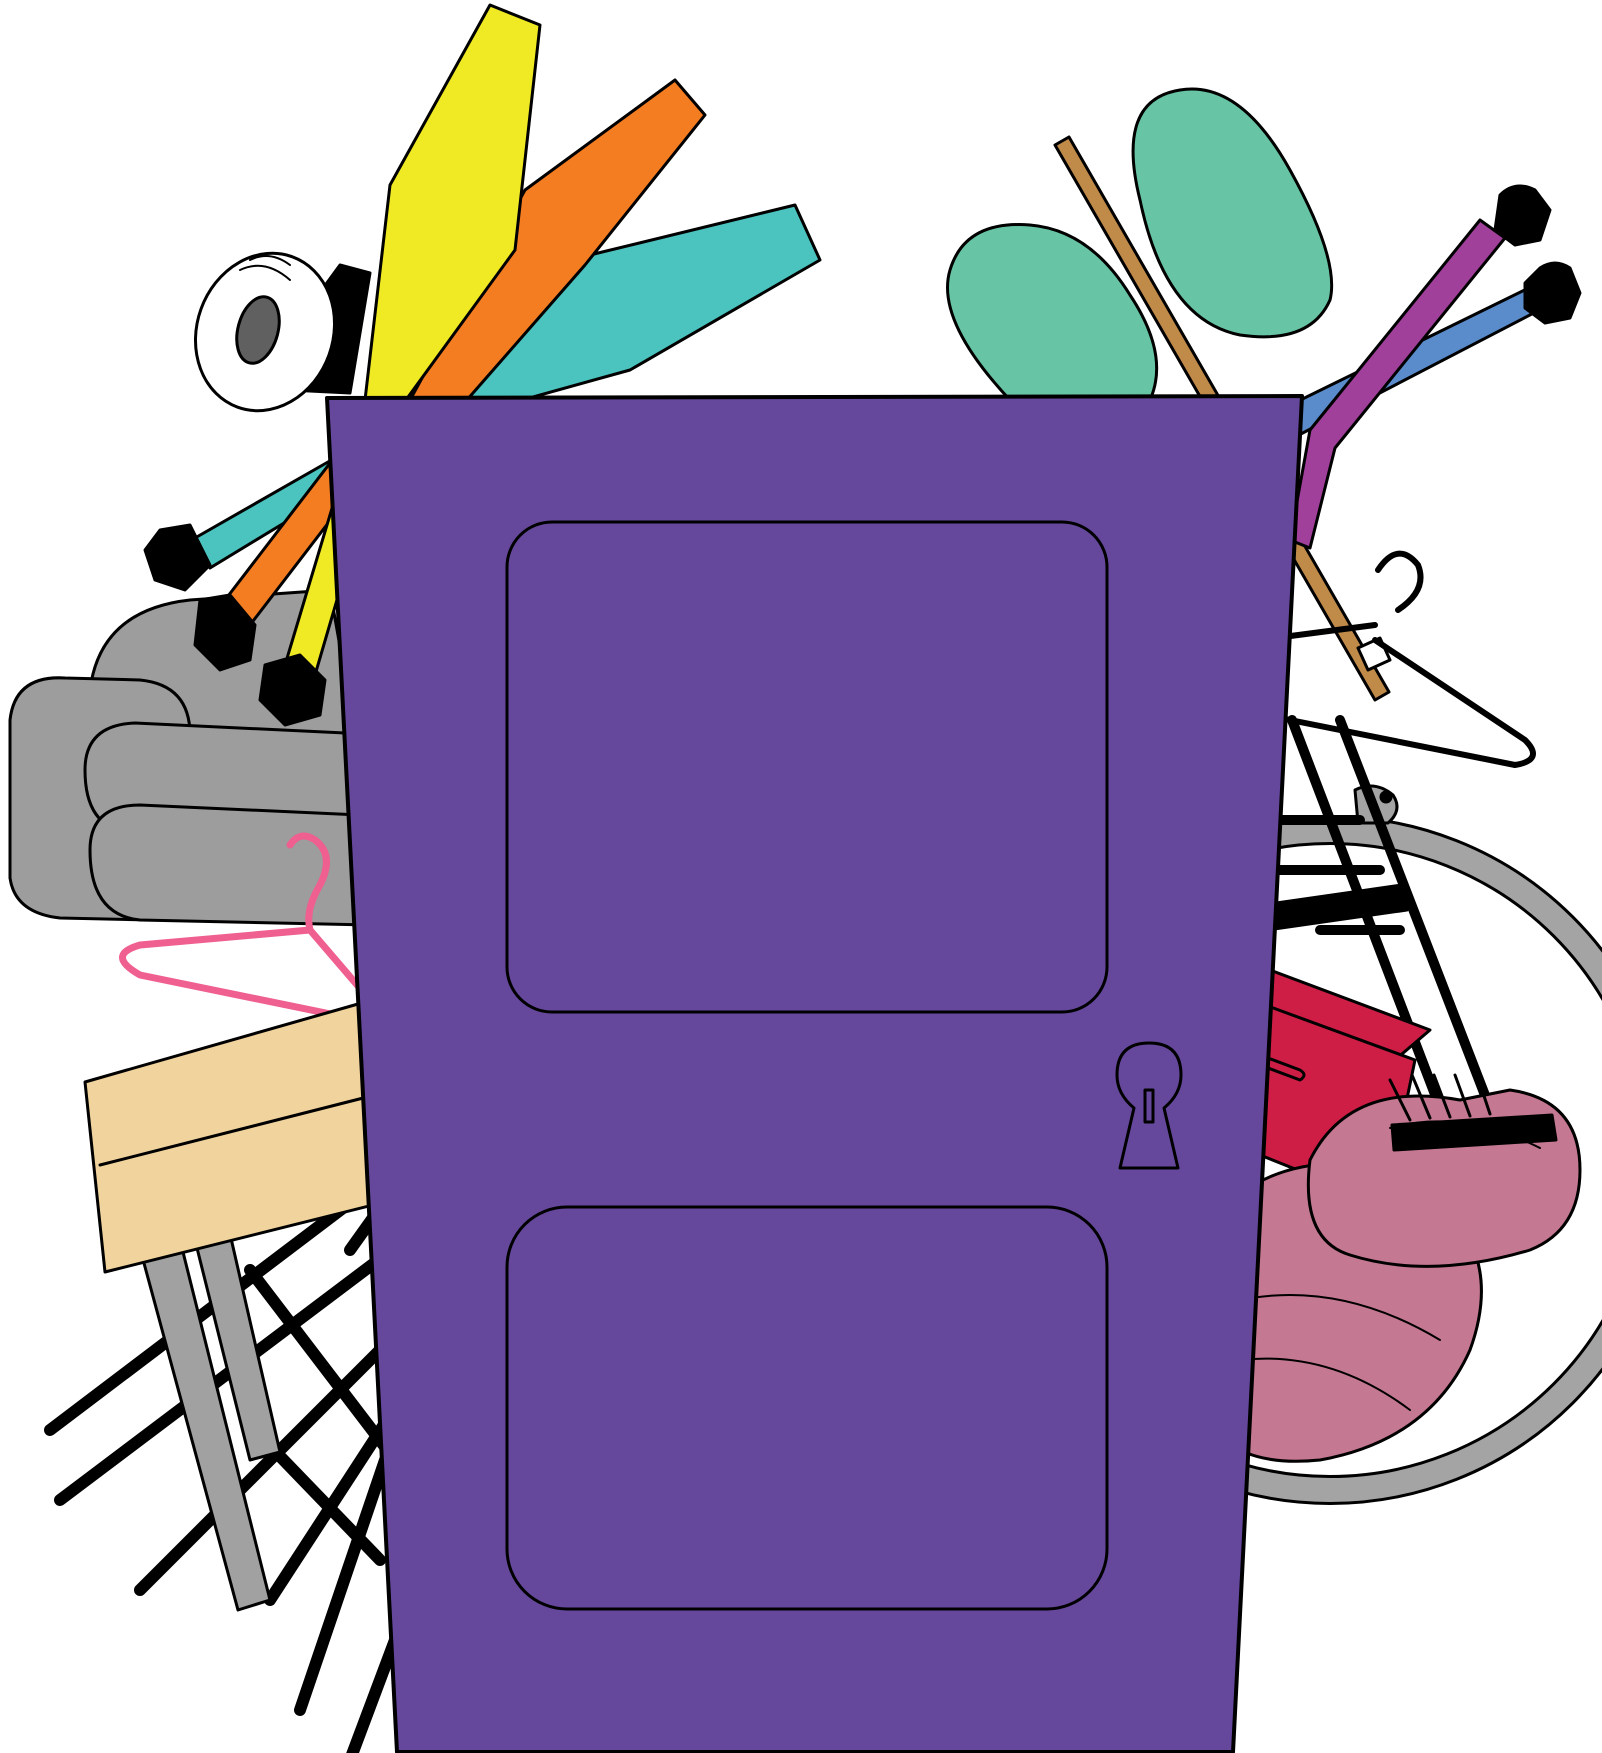 The height and width of the screenshot is (1753, 1602). I want to click on oven-mitt-icon, so click(1140, 244).